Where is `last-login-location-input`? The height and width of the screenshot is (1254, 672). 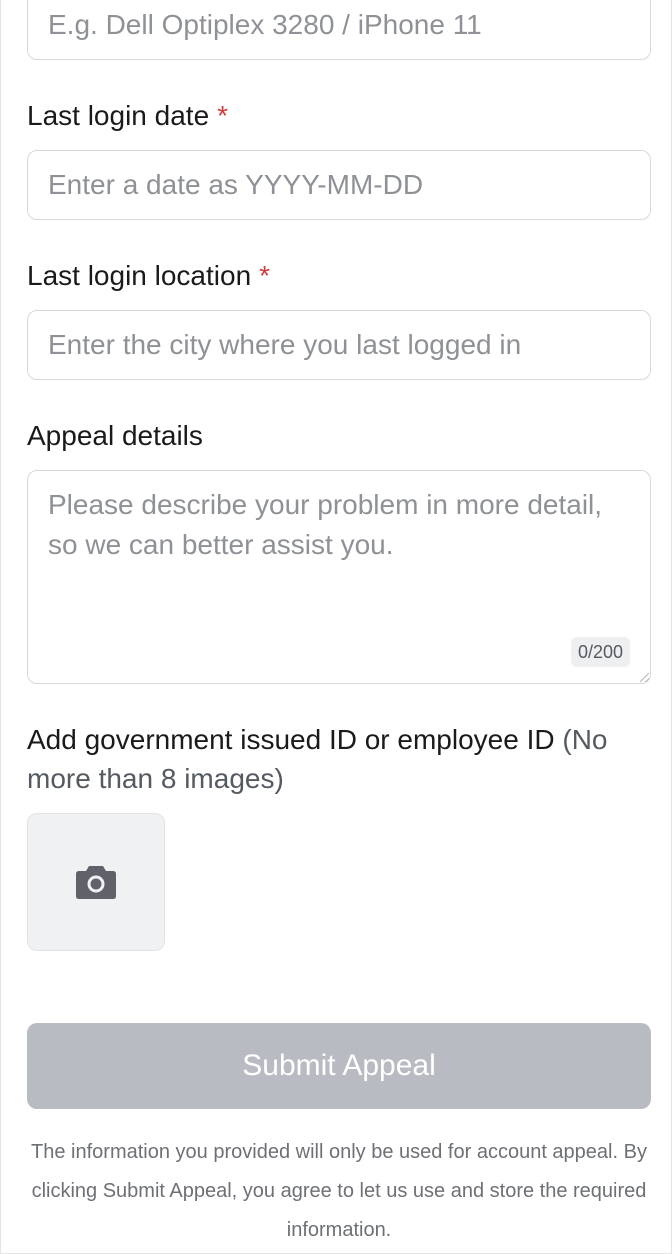 last-login-location-input is located at coordinates (339, 345).